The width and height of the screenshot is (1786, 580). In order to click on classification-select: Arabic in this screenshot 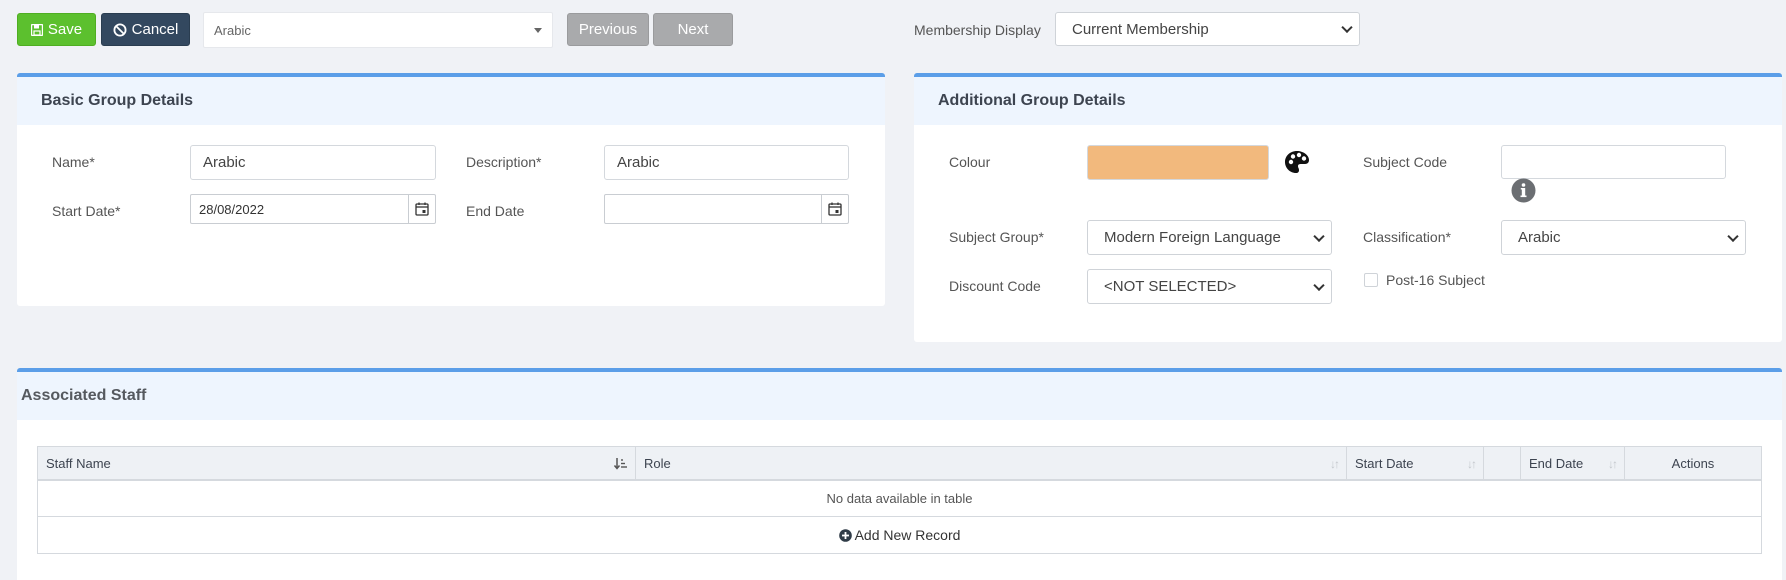, I will do `click(1623, 237)`.